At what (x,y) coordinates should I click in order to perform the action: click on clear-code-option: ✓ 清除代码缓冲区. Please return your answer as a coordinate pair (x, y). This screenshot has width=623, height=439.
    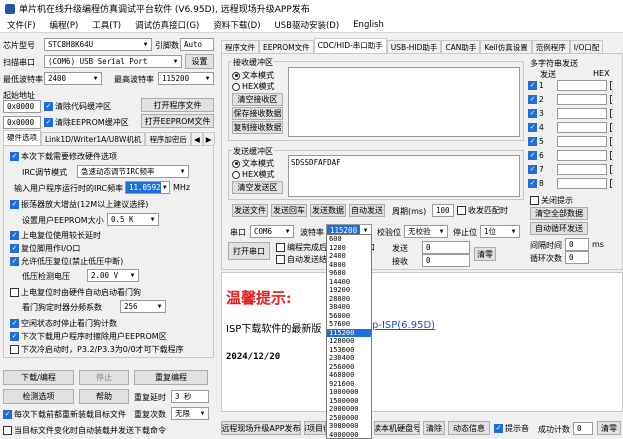
    Looking at the image, I should click on (77, 106).